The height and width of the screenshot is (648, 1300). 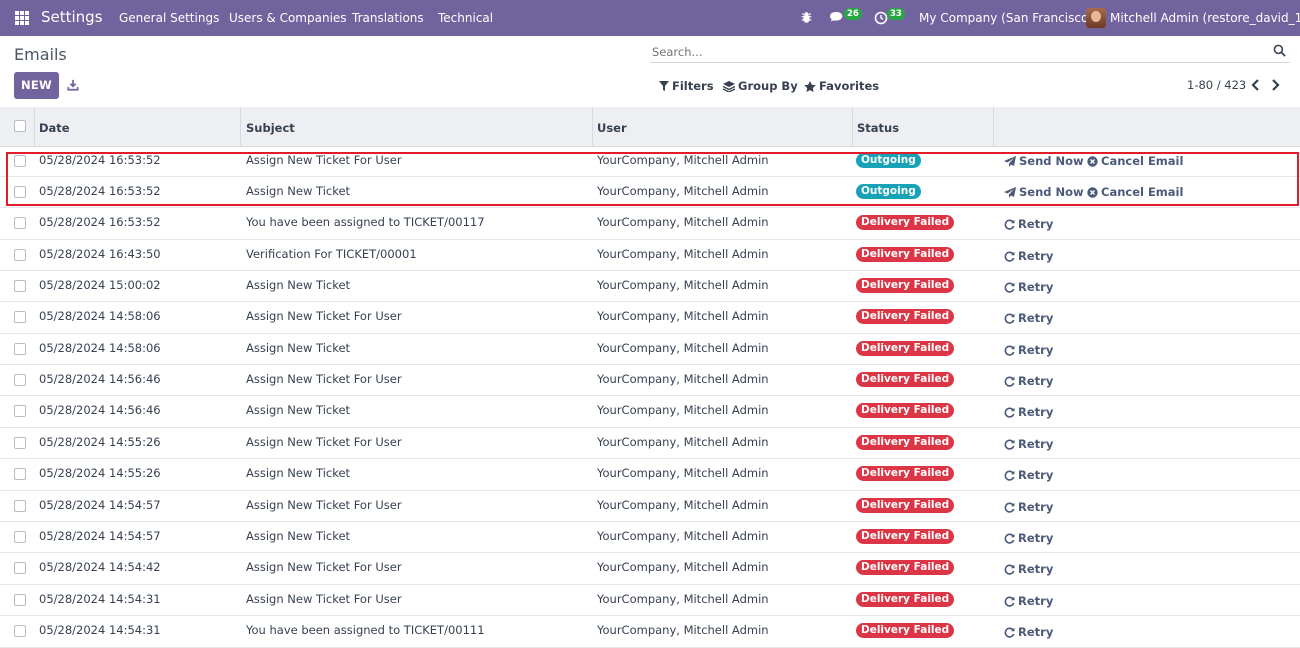 What do you see at coordinates (1275, 85) in the screenshot?
I see `pager-next-icon` at bounding box center [1275, 85].